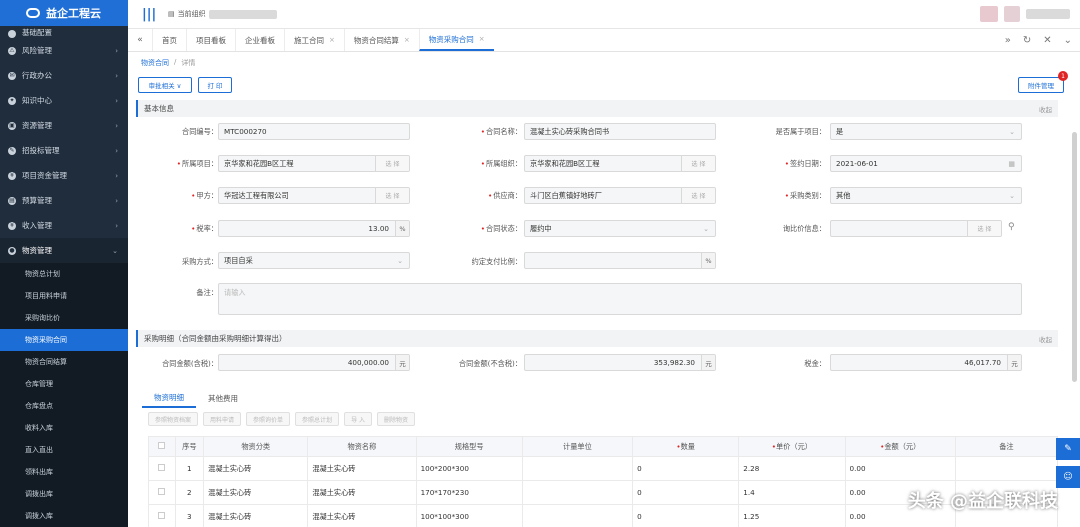  What do you see at coordinates (358, 419) in the screenshot?
I see `toolbar-button-5: 导 入` at bounding box center [358, 419].